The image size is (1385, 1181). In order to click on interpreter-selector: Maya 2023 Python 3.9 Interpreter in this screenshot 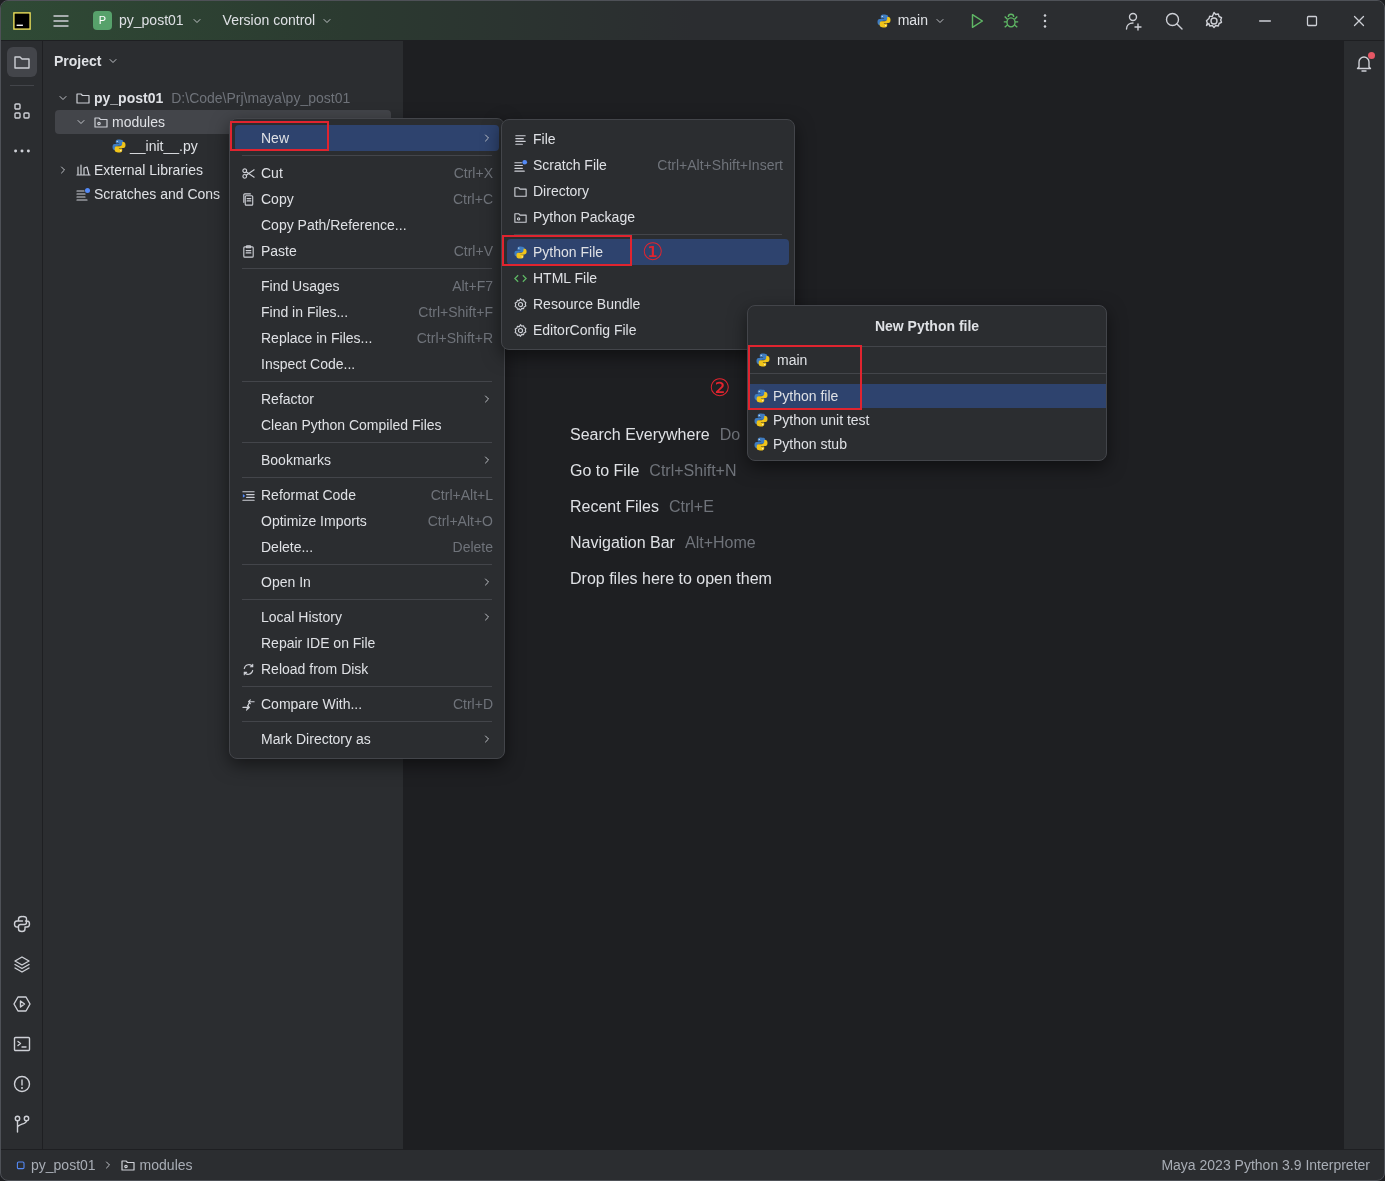, I will do `click(1265, 1165)`.